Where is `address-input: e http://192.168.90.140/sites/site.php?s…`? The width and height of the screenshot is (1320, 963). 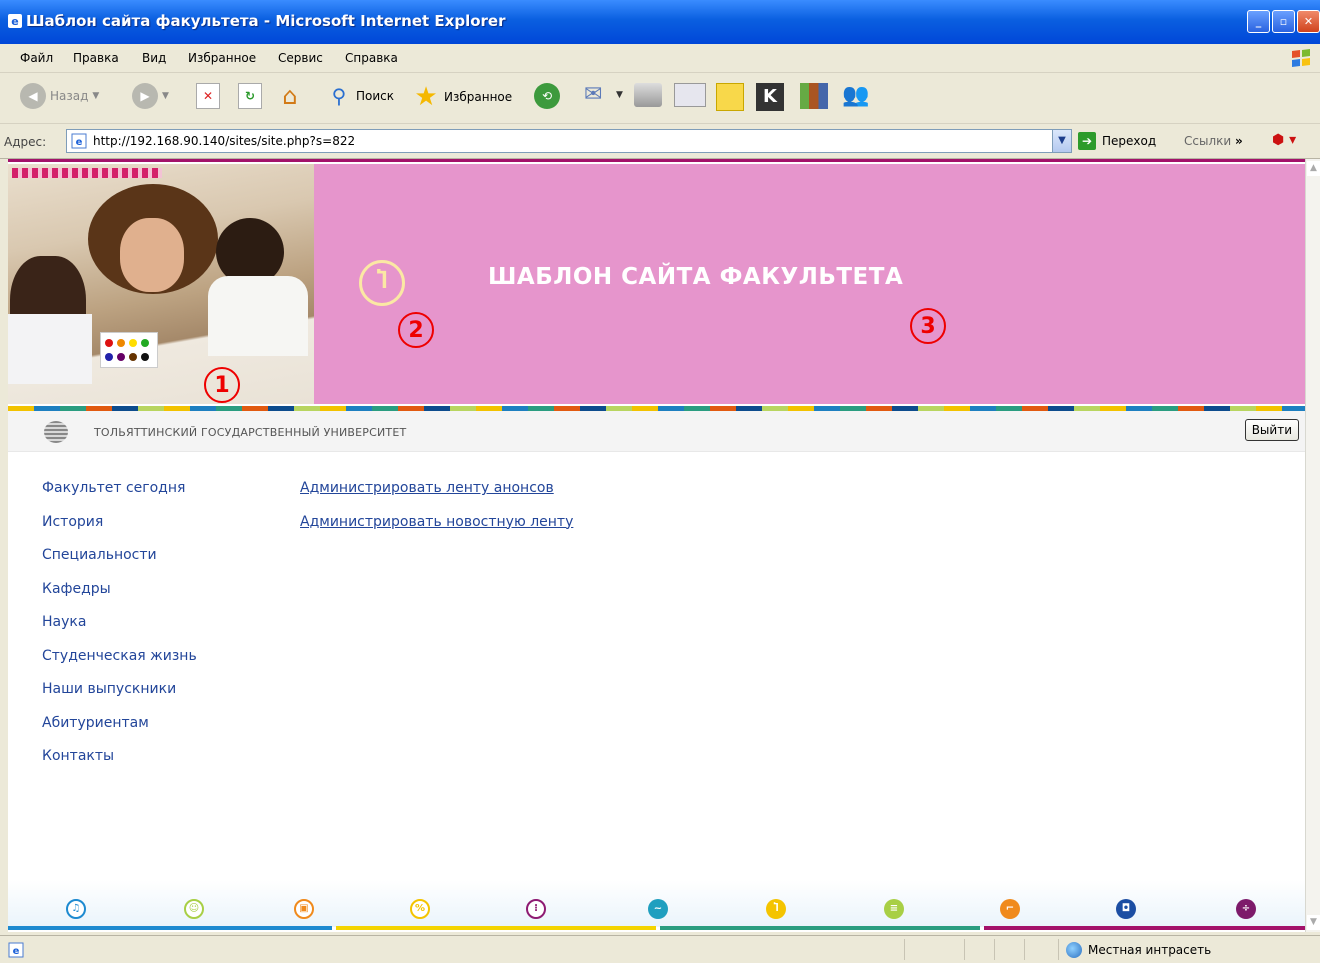 address-input: e http://192.168.90.140/sites/site.php?s… is located at coordinates (569, 141).